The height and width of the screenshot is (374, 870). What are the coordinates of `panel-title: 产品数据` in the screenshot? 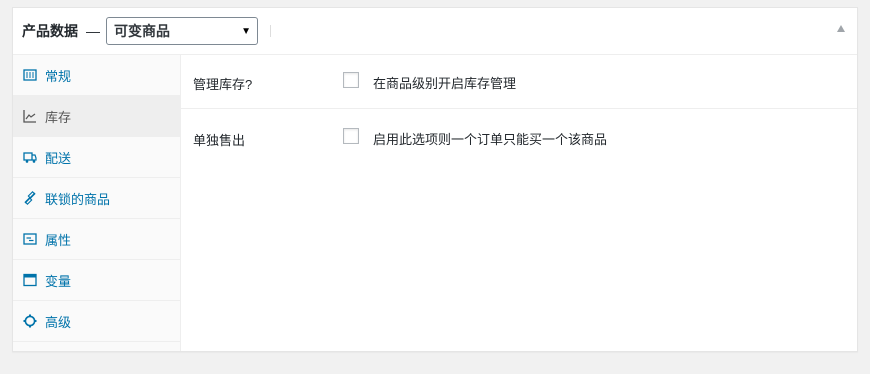 It's located at (50, 31).